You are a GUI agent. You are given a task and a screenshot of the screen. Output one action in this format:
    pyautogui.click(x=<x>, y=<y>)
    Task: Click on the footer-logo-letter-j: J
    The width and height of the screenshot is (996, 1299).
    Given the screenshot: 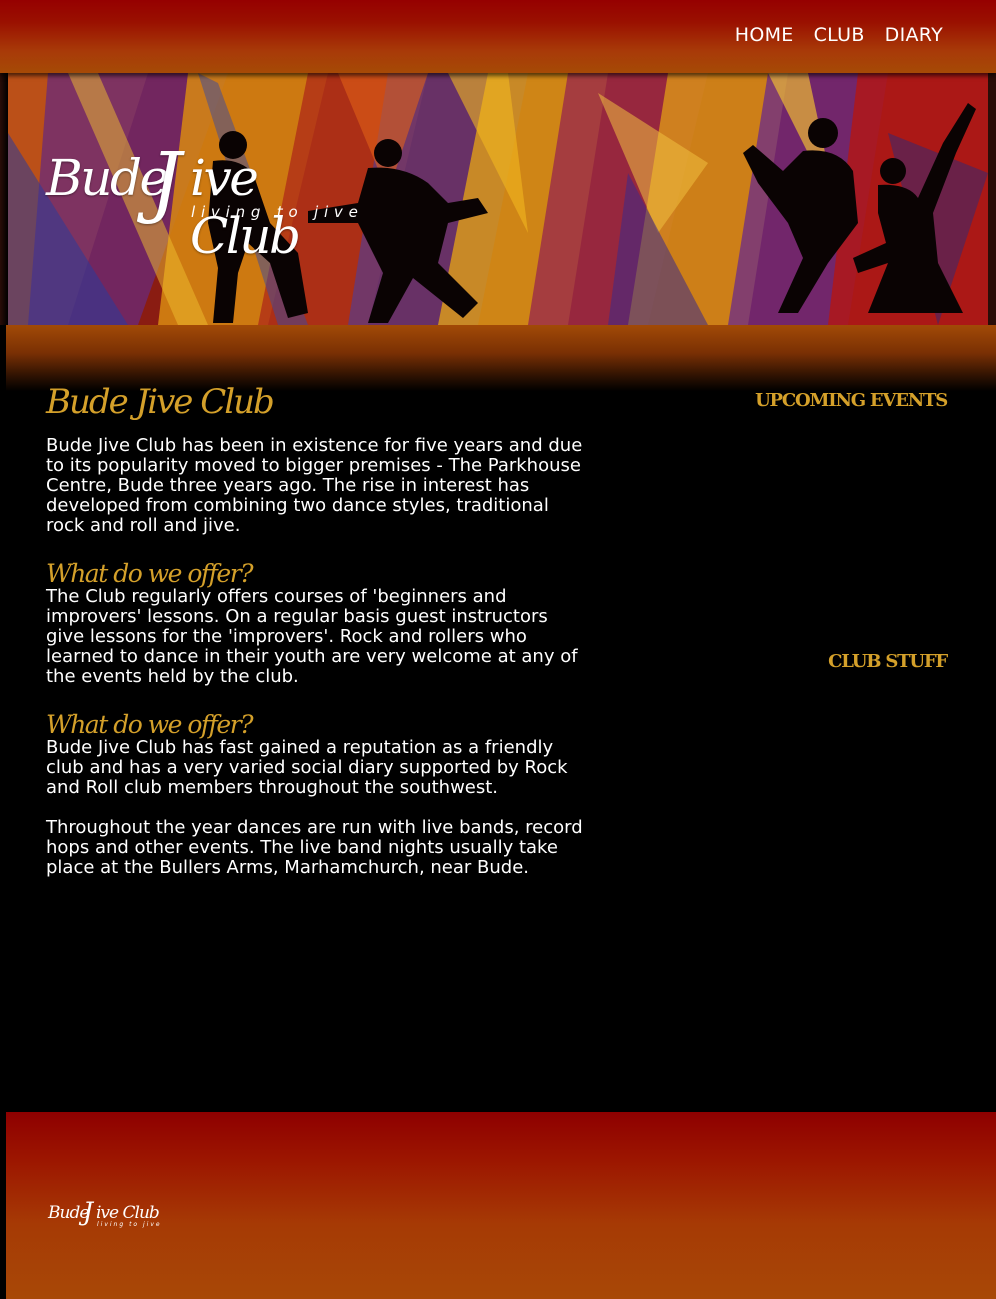 What is the action you would take?
    pyautogui.click(x=88, y=1211)
    